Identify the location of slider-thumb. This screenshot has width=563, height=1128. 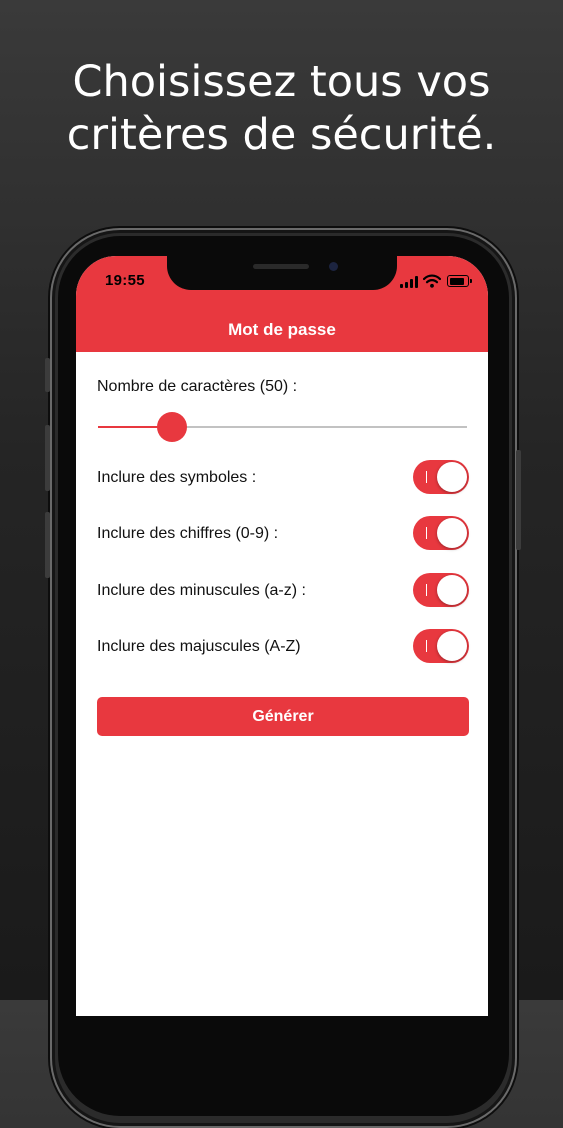
(171, 427).